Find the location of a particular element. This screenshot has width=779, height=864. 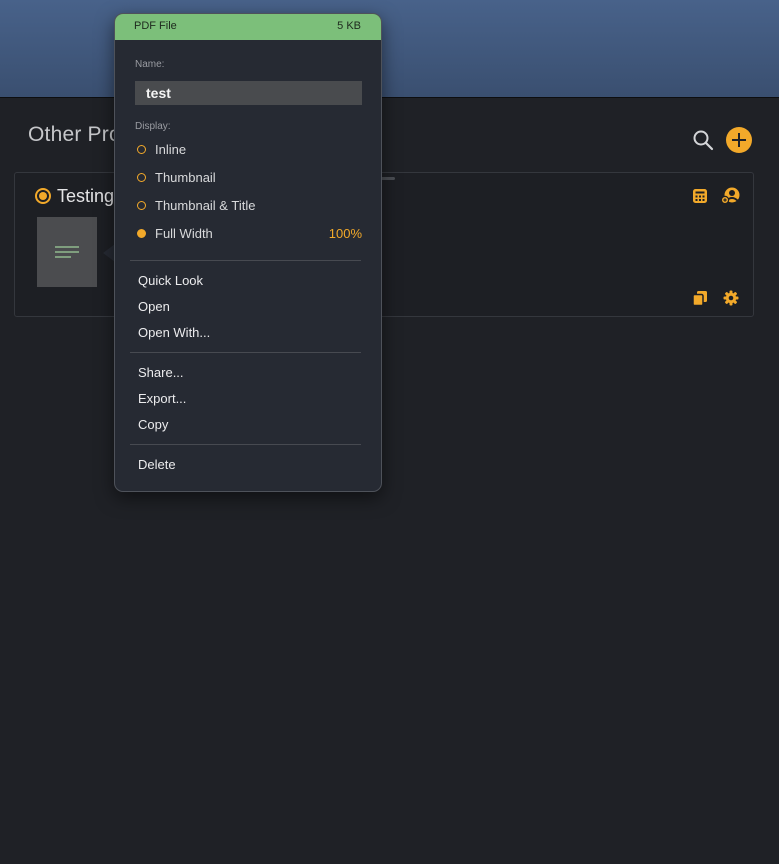

menu-item-copy: Copy is located at coordinates (248, 424).